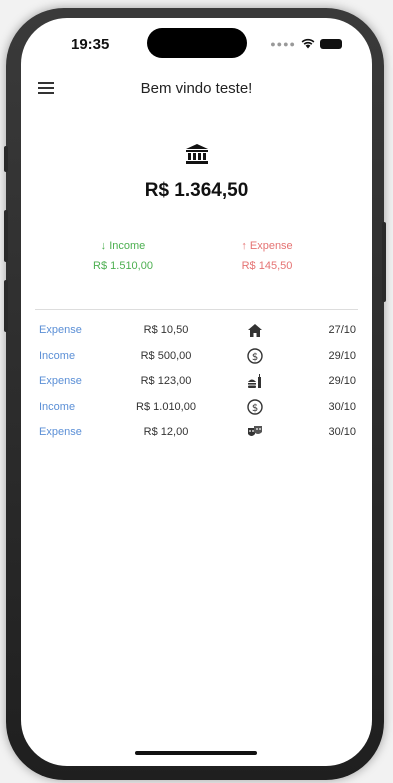  Describe the element at coordinates (197, 154) in the screenshot. I see `bank-icon` at that location.